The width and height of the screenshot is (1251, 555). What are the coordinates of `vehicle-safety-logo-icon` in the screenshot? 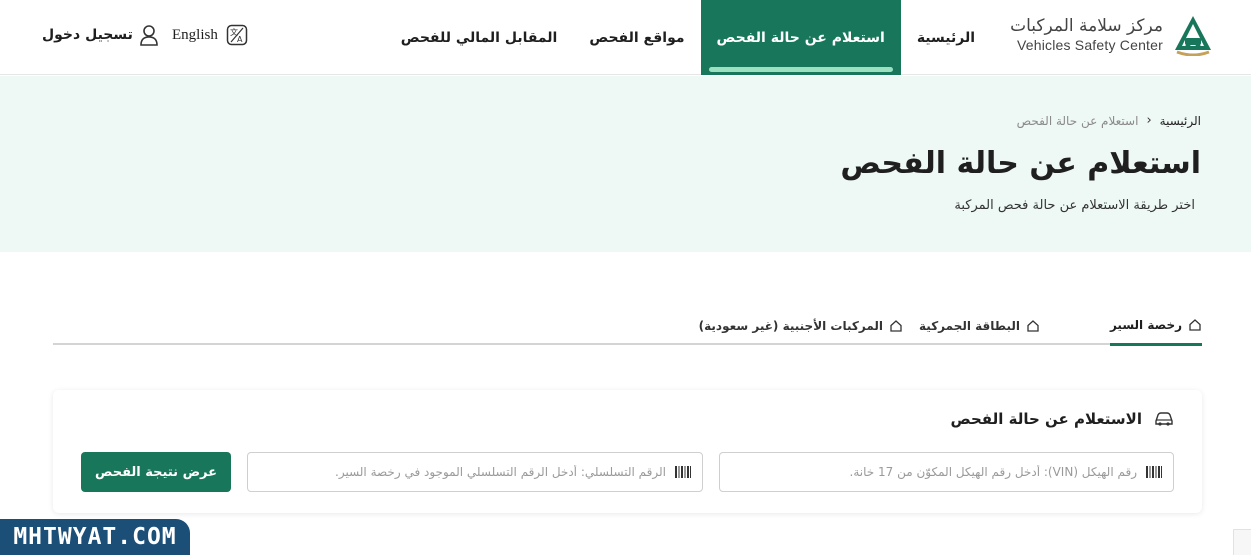 It's located at (1193, 35).